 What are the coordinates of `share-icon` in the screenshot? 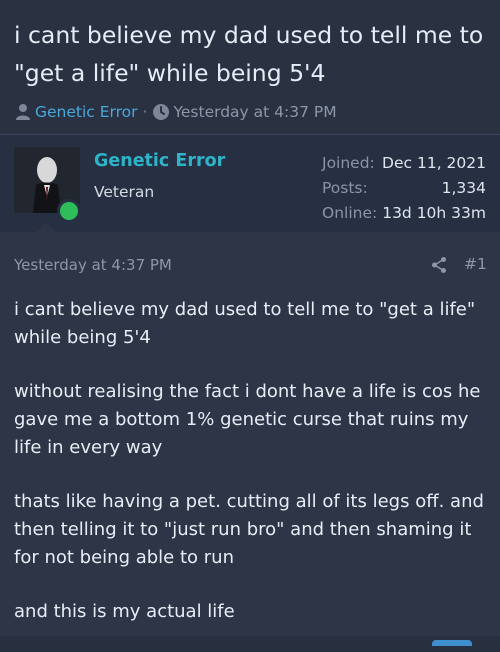 It's located at (439, 265).